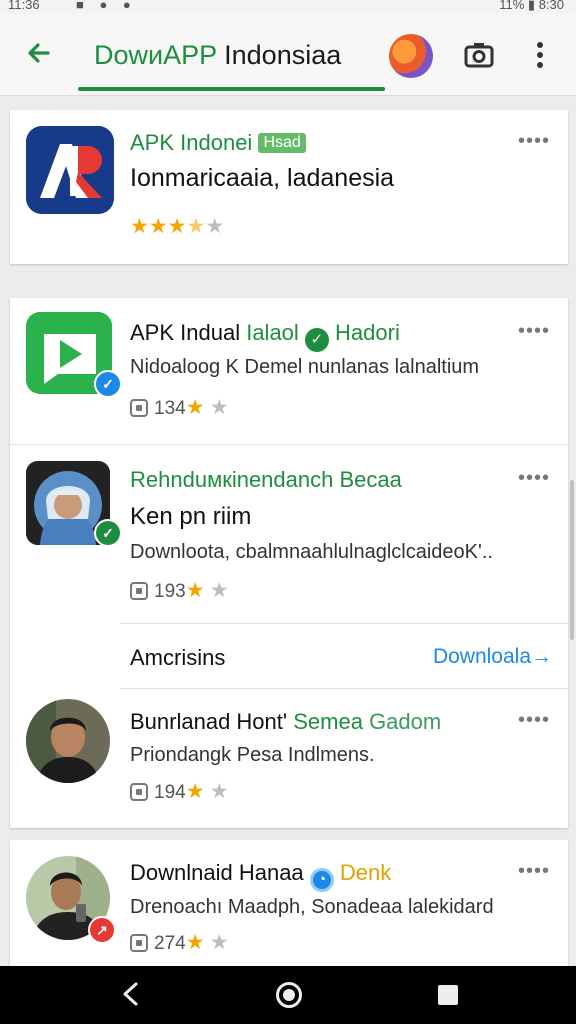 This screenshot has width=576, height=1024. Describe the element at coordinates (531, 6) in the screenshot. I see `status-right: 11% ▮ 8:30` at that location.